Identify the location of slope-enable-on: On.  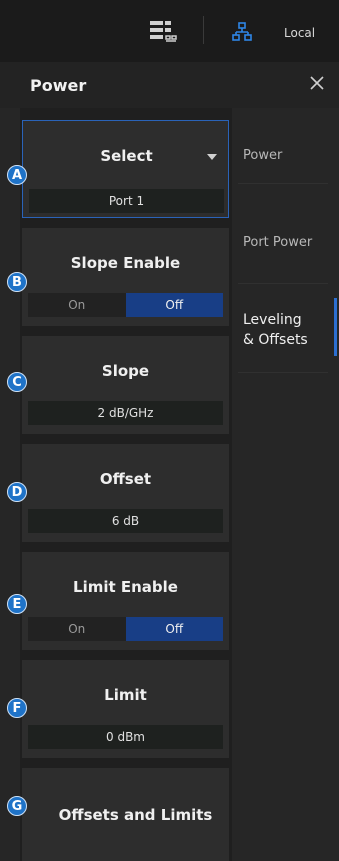
(77, 305).